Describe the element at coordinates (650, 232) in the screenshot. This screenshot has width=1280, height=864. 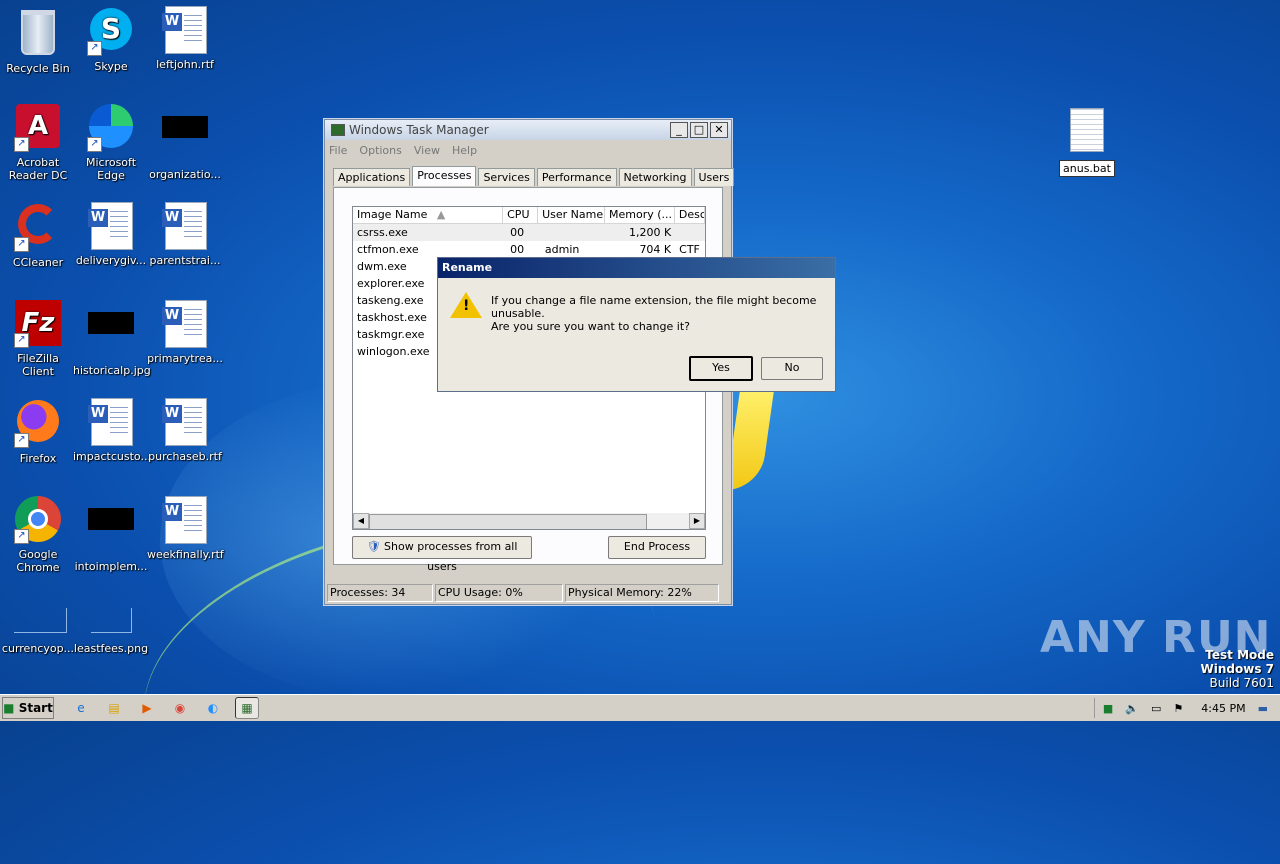
I see `cell-memory: 1,200 K` at that location.